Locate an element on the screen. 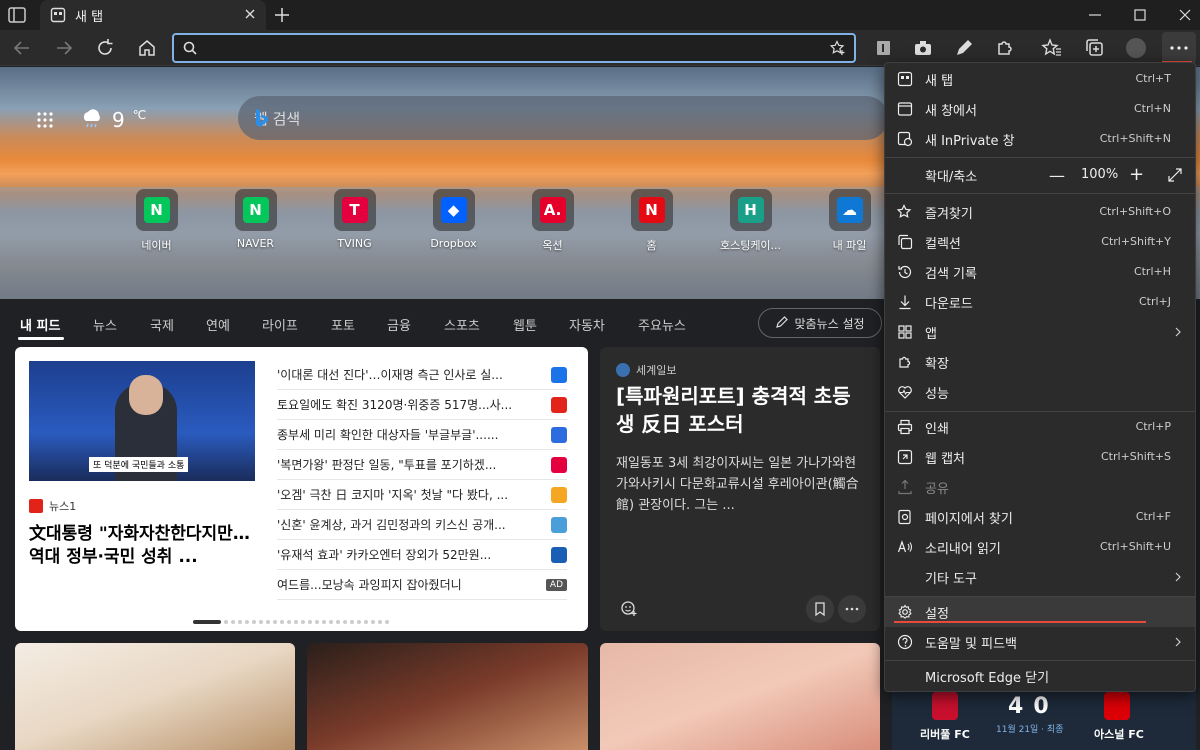 The width and height of the screenshot is (1200, 750). quick-link: A. 옥션 is located at coordinates (552, 221).